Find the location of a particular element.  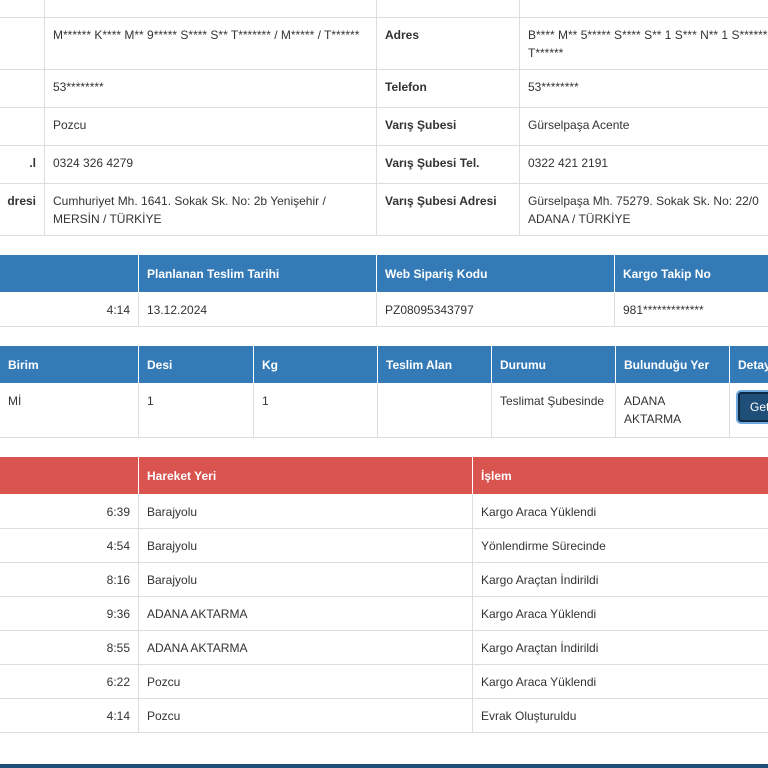

movement-time: 4:14 is located at coordinates (69, 715).